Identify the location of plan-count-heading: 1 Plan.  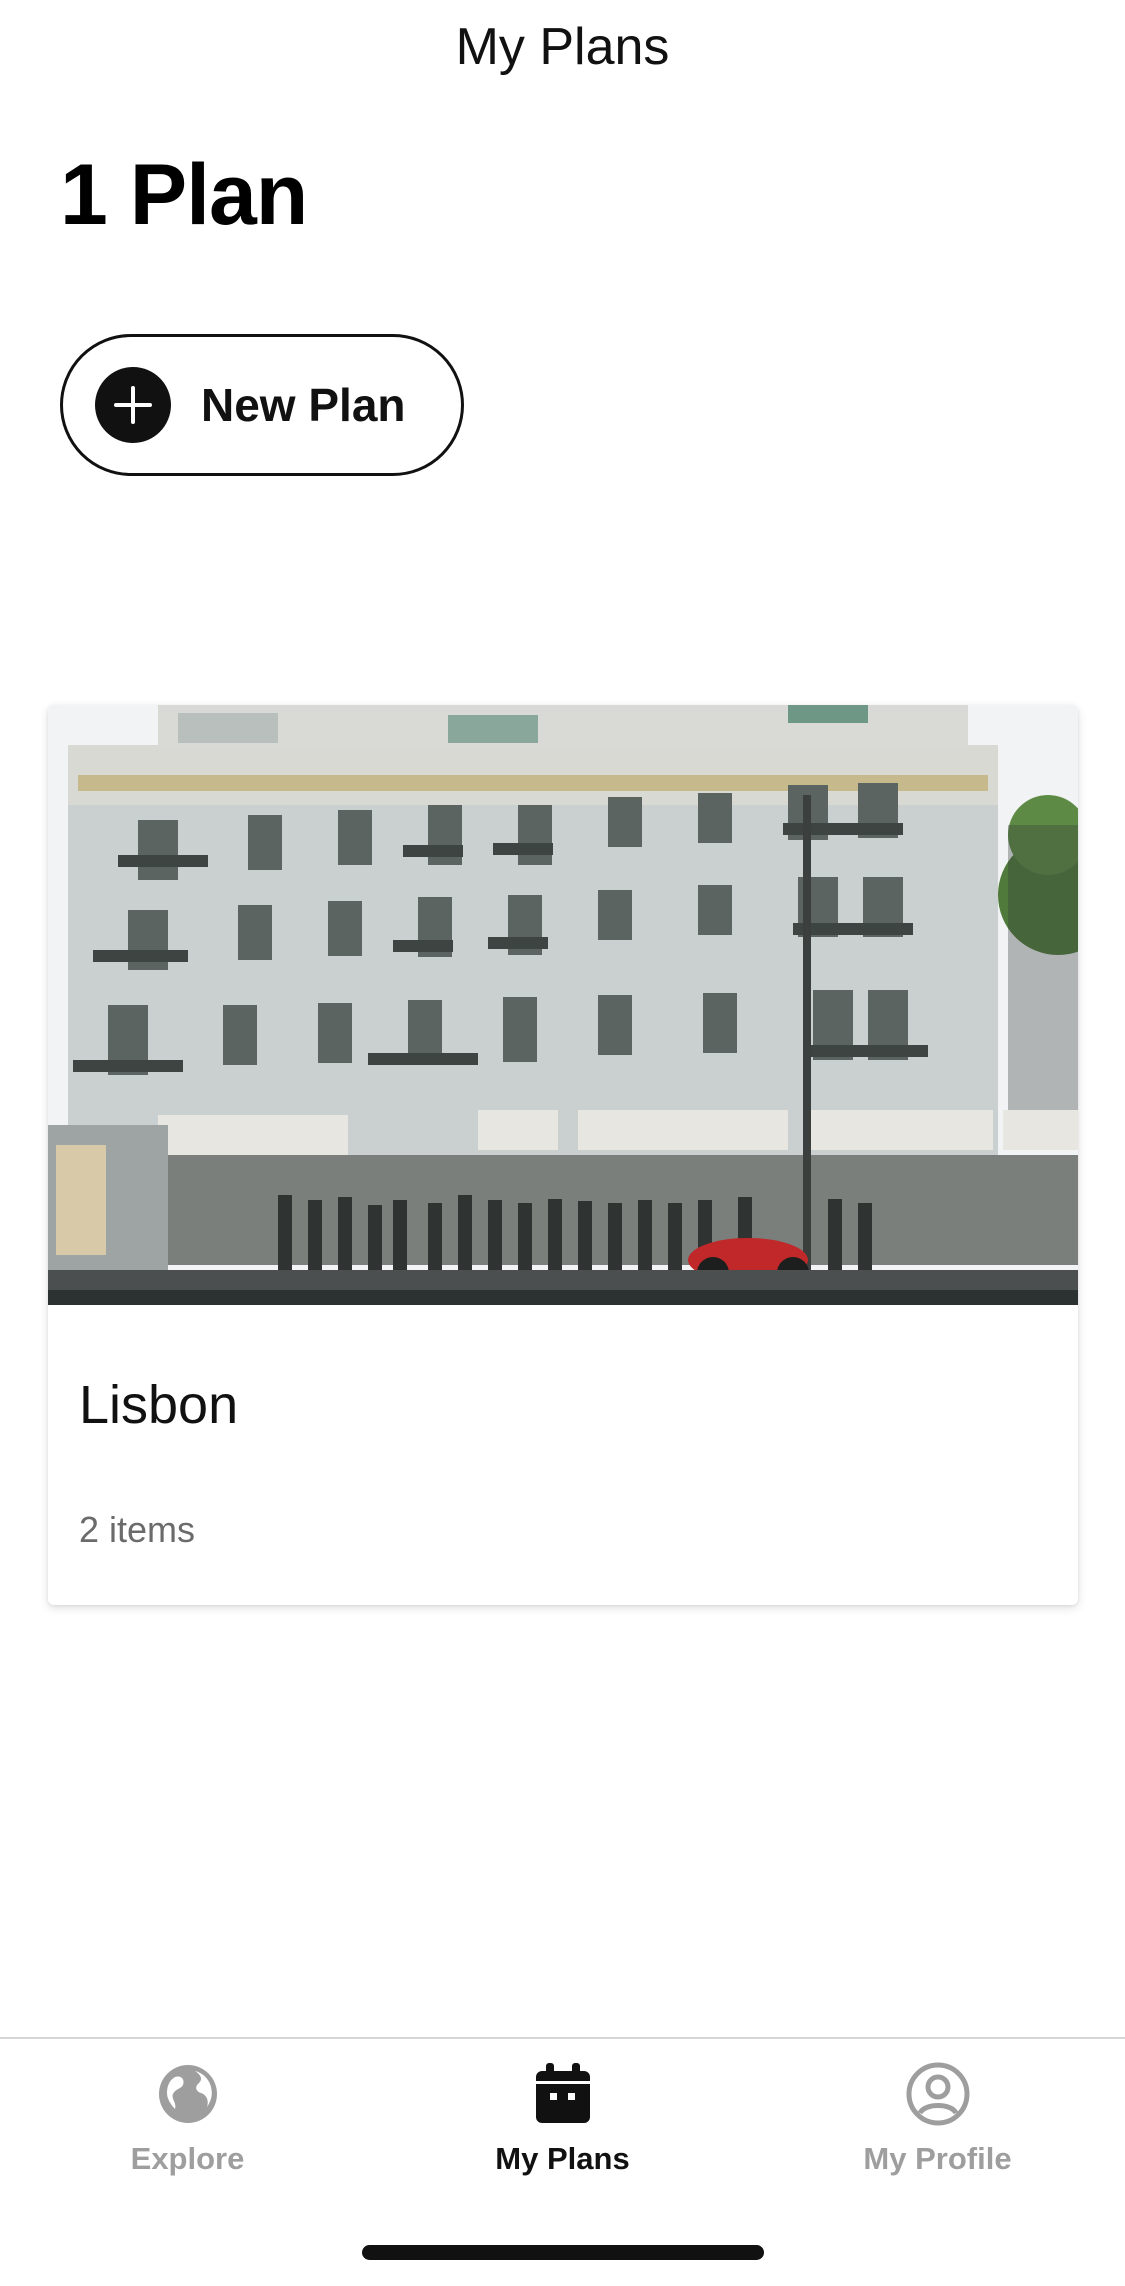
(184, 195).